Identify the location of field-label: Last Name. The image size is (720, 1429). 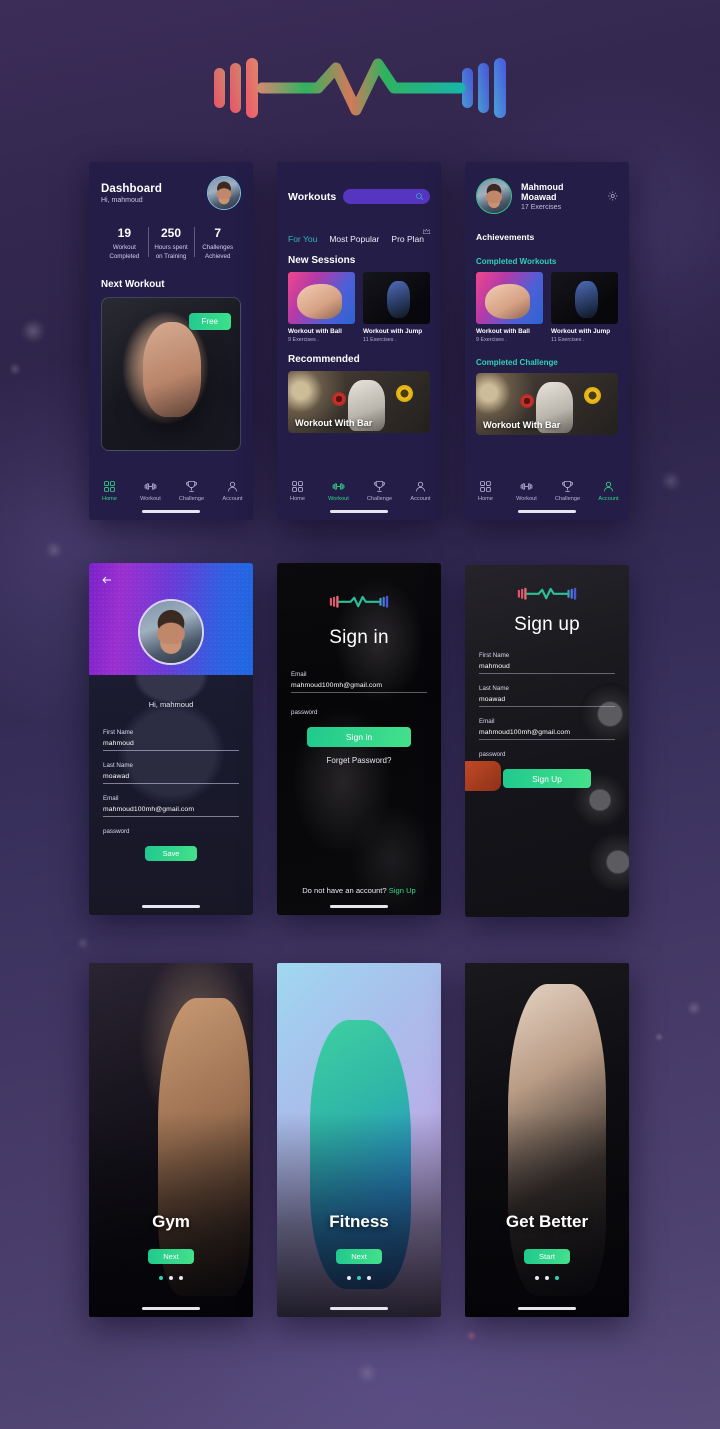
(494, 688).